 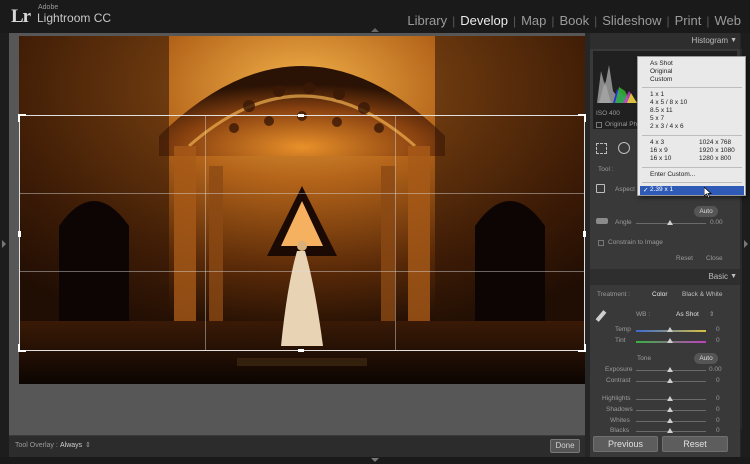 I want to click on highlights-value: 0, so click(x=718, y=398).